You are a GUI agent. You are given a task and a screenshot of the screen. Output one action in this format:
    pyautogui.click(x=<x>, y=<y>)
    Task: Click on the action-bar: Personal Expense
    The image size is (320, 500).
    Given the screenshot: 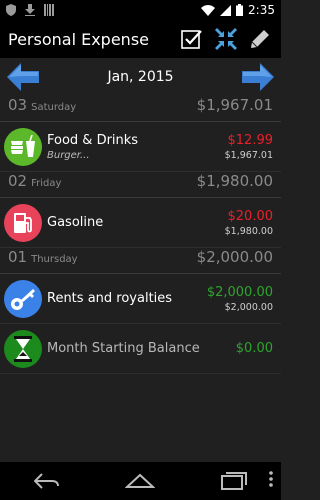 What is the action you would take?
    pyautogui.click(x=140, y=39)
    